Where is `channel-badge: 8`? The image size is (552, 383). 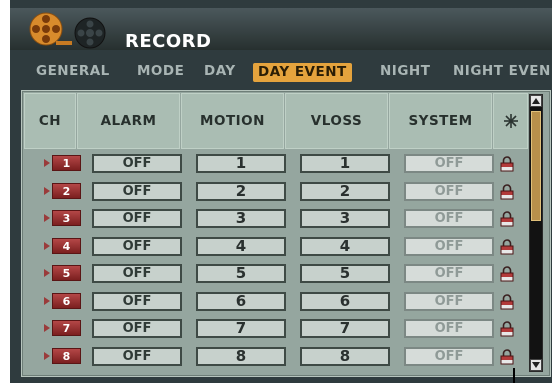 channel-badge: 8 is located at coordinates (62, 355).